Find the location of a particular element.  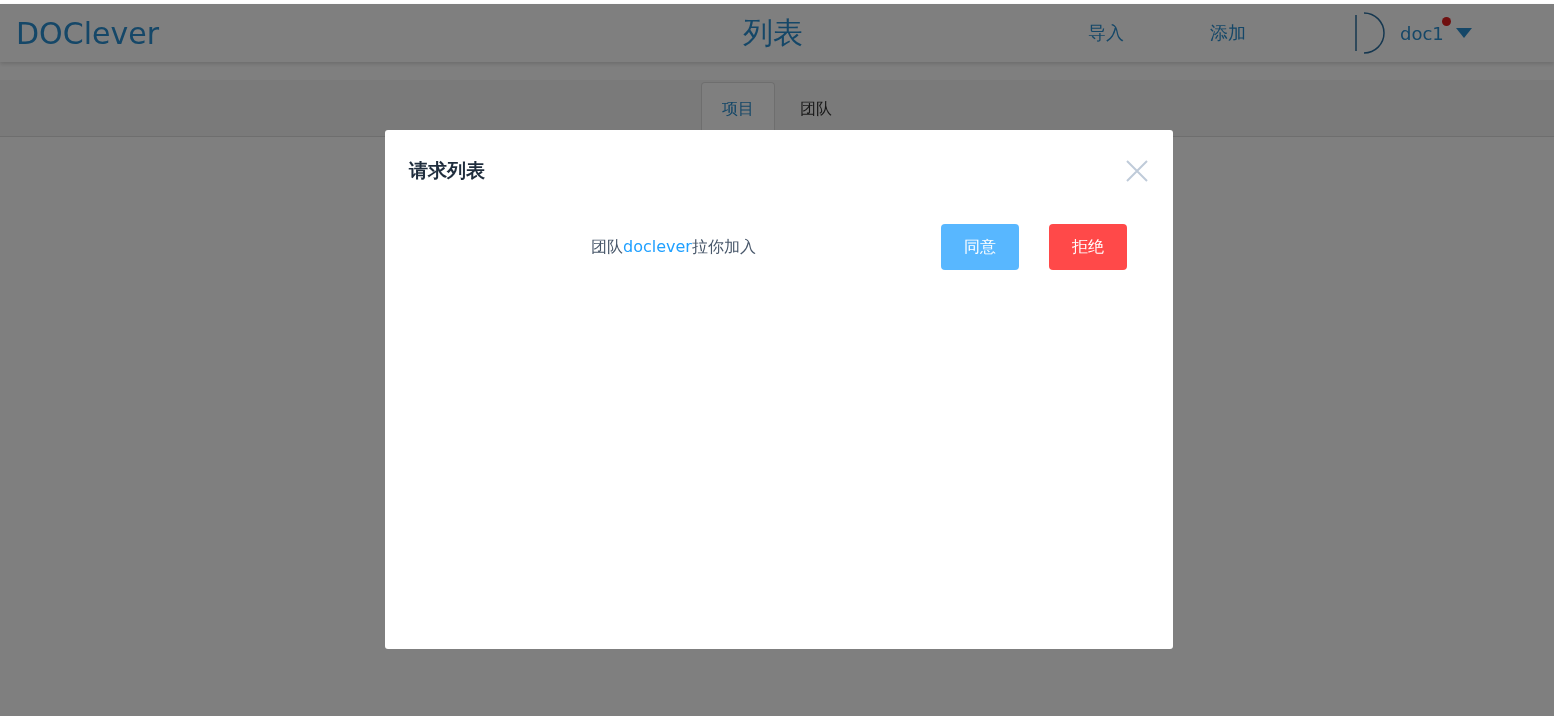

close-icon is located at coordinates (1137, 171).